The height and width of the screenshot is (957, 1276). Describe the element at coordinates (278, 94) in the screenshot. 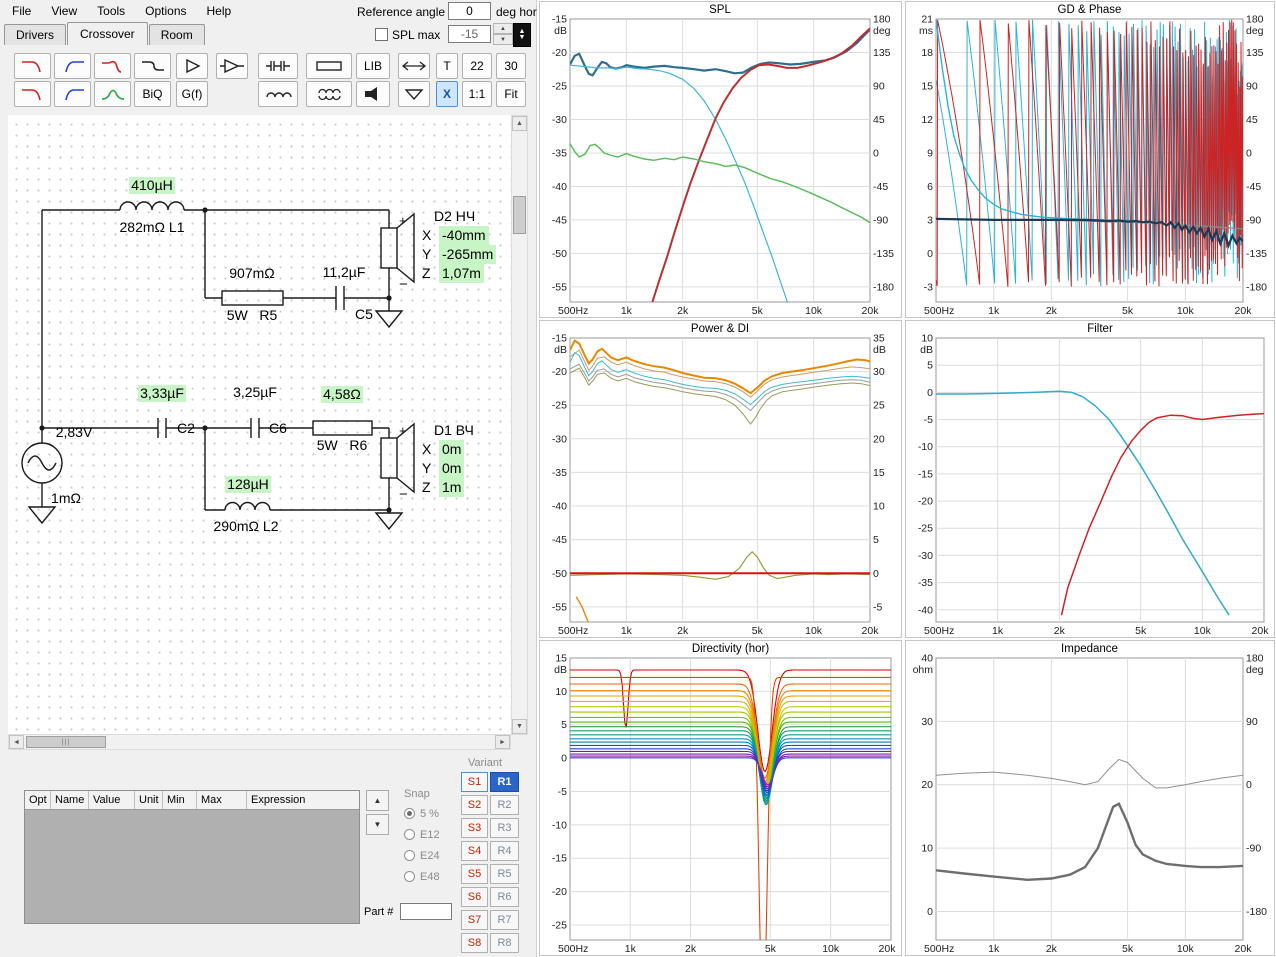

I see `inductor-button` at that location.